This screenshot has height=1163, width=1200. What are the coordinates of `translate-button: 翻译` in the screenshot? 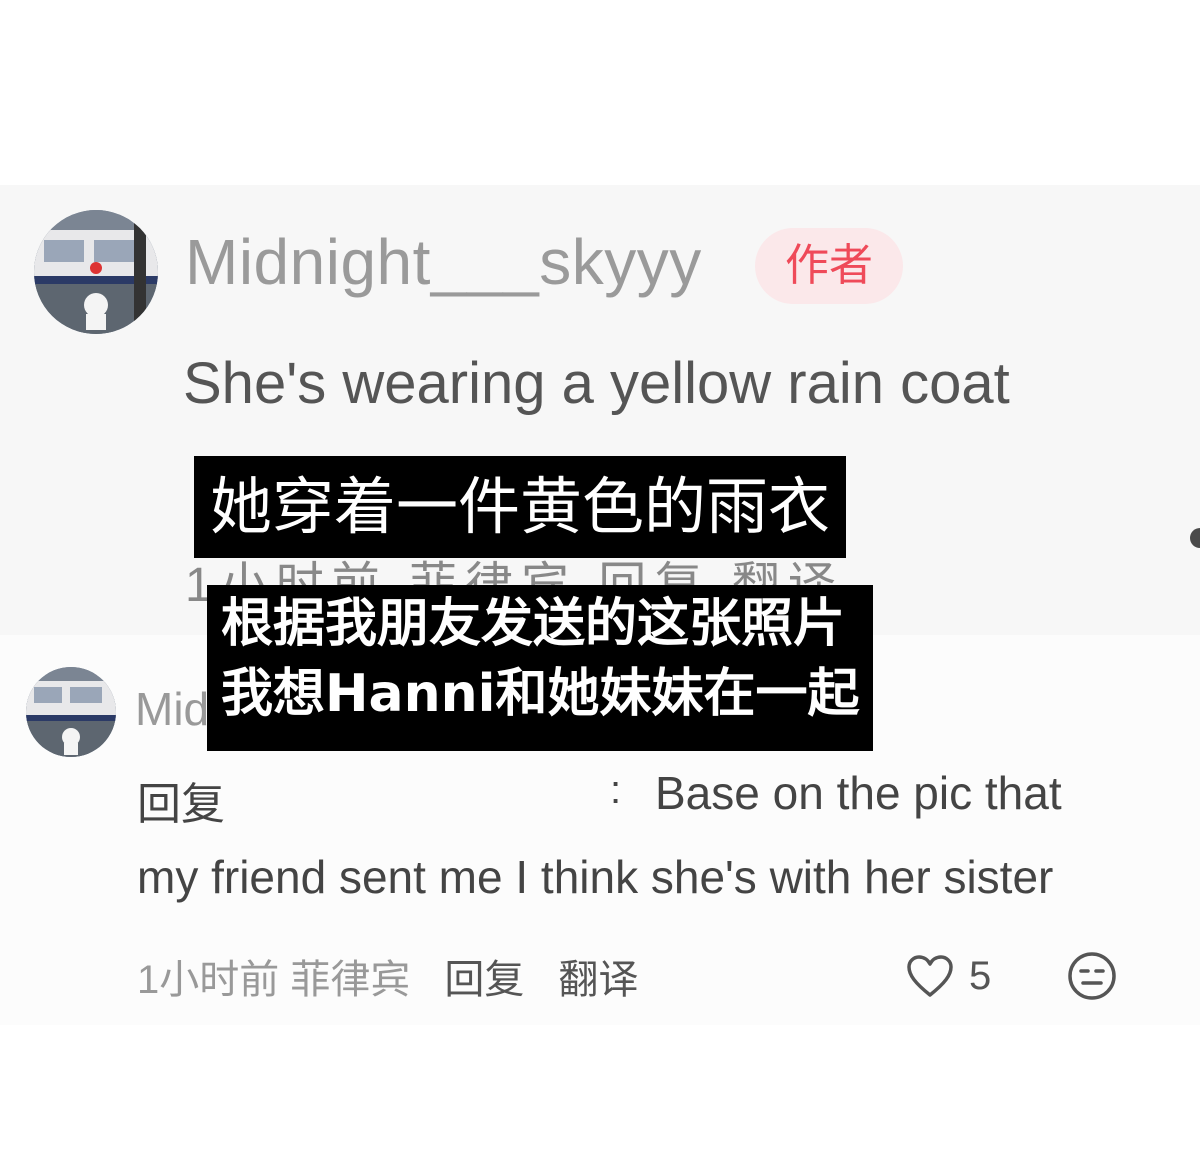 It's located at (598, 976).